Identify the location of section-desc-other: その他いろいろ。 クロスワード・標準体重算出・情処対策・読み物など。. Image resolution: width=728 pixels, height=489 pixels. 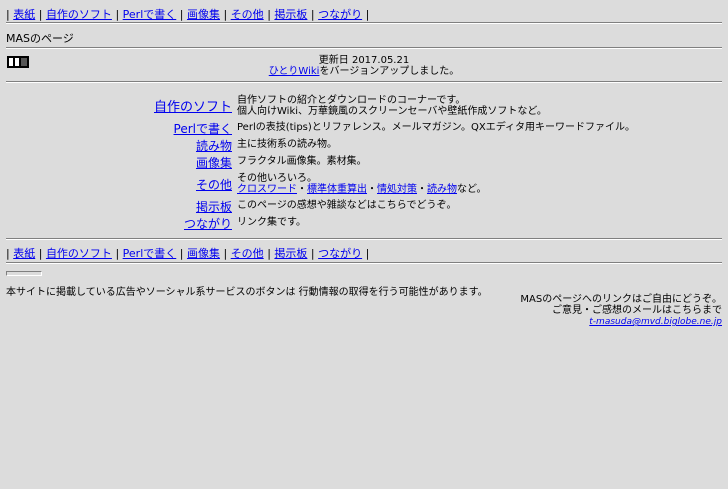
(362, 184).